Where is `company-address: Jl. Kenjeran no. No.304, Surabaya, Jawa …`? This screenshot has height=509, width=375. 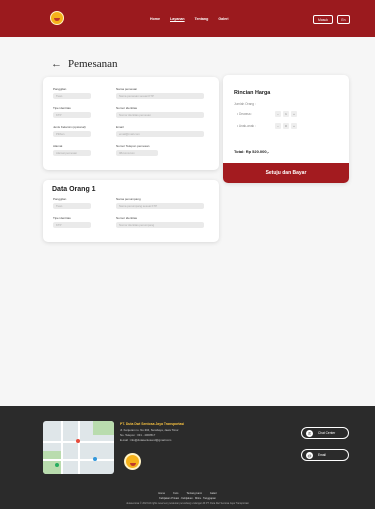 company-address: Jl. Kenjeran no. No.304, Surabaya, Jawa … is located at coordinates (149, 430).